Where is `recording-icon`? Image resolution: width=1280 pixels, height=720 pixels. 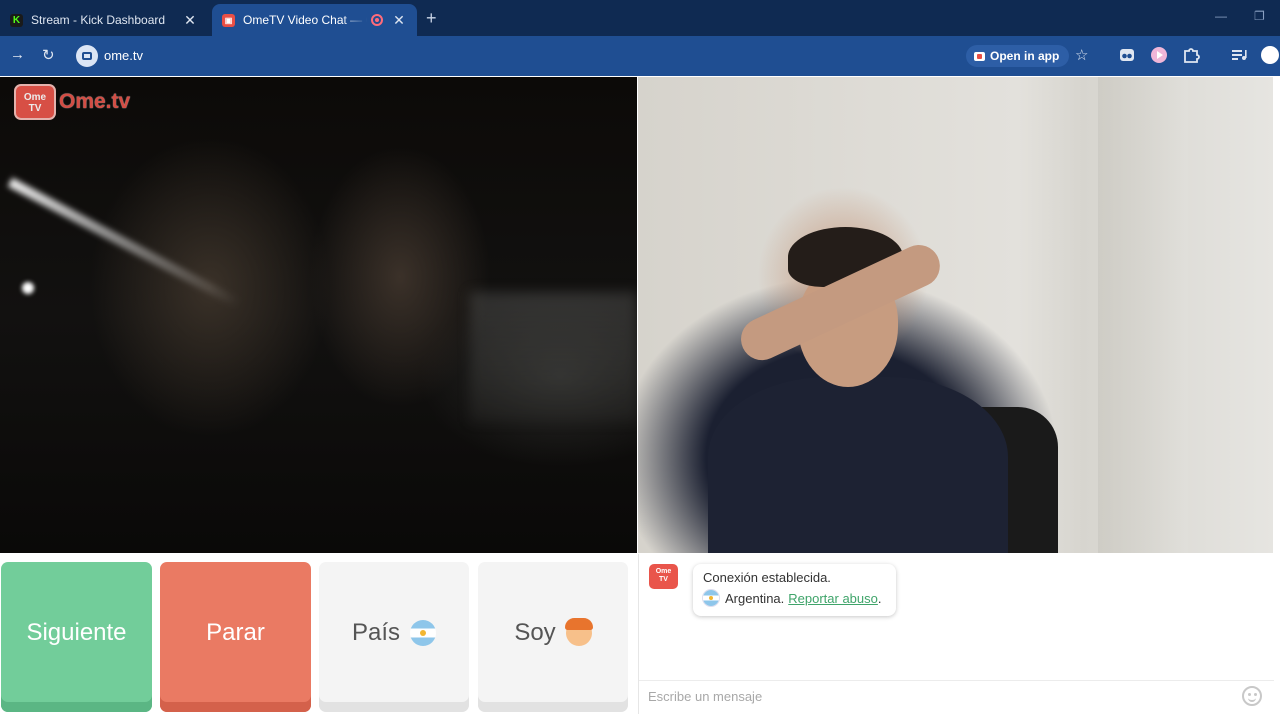 recording-icon is located at coordinates (377, 20).